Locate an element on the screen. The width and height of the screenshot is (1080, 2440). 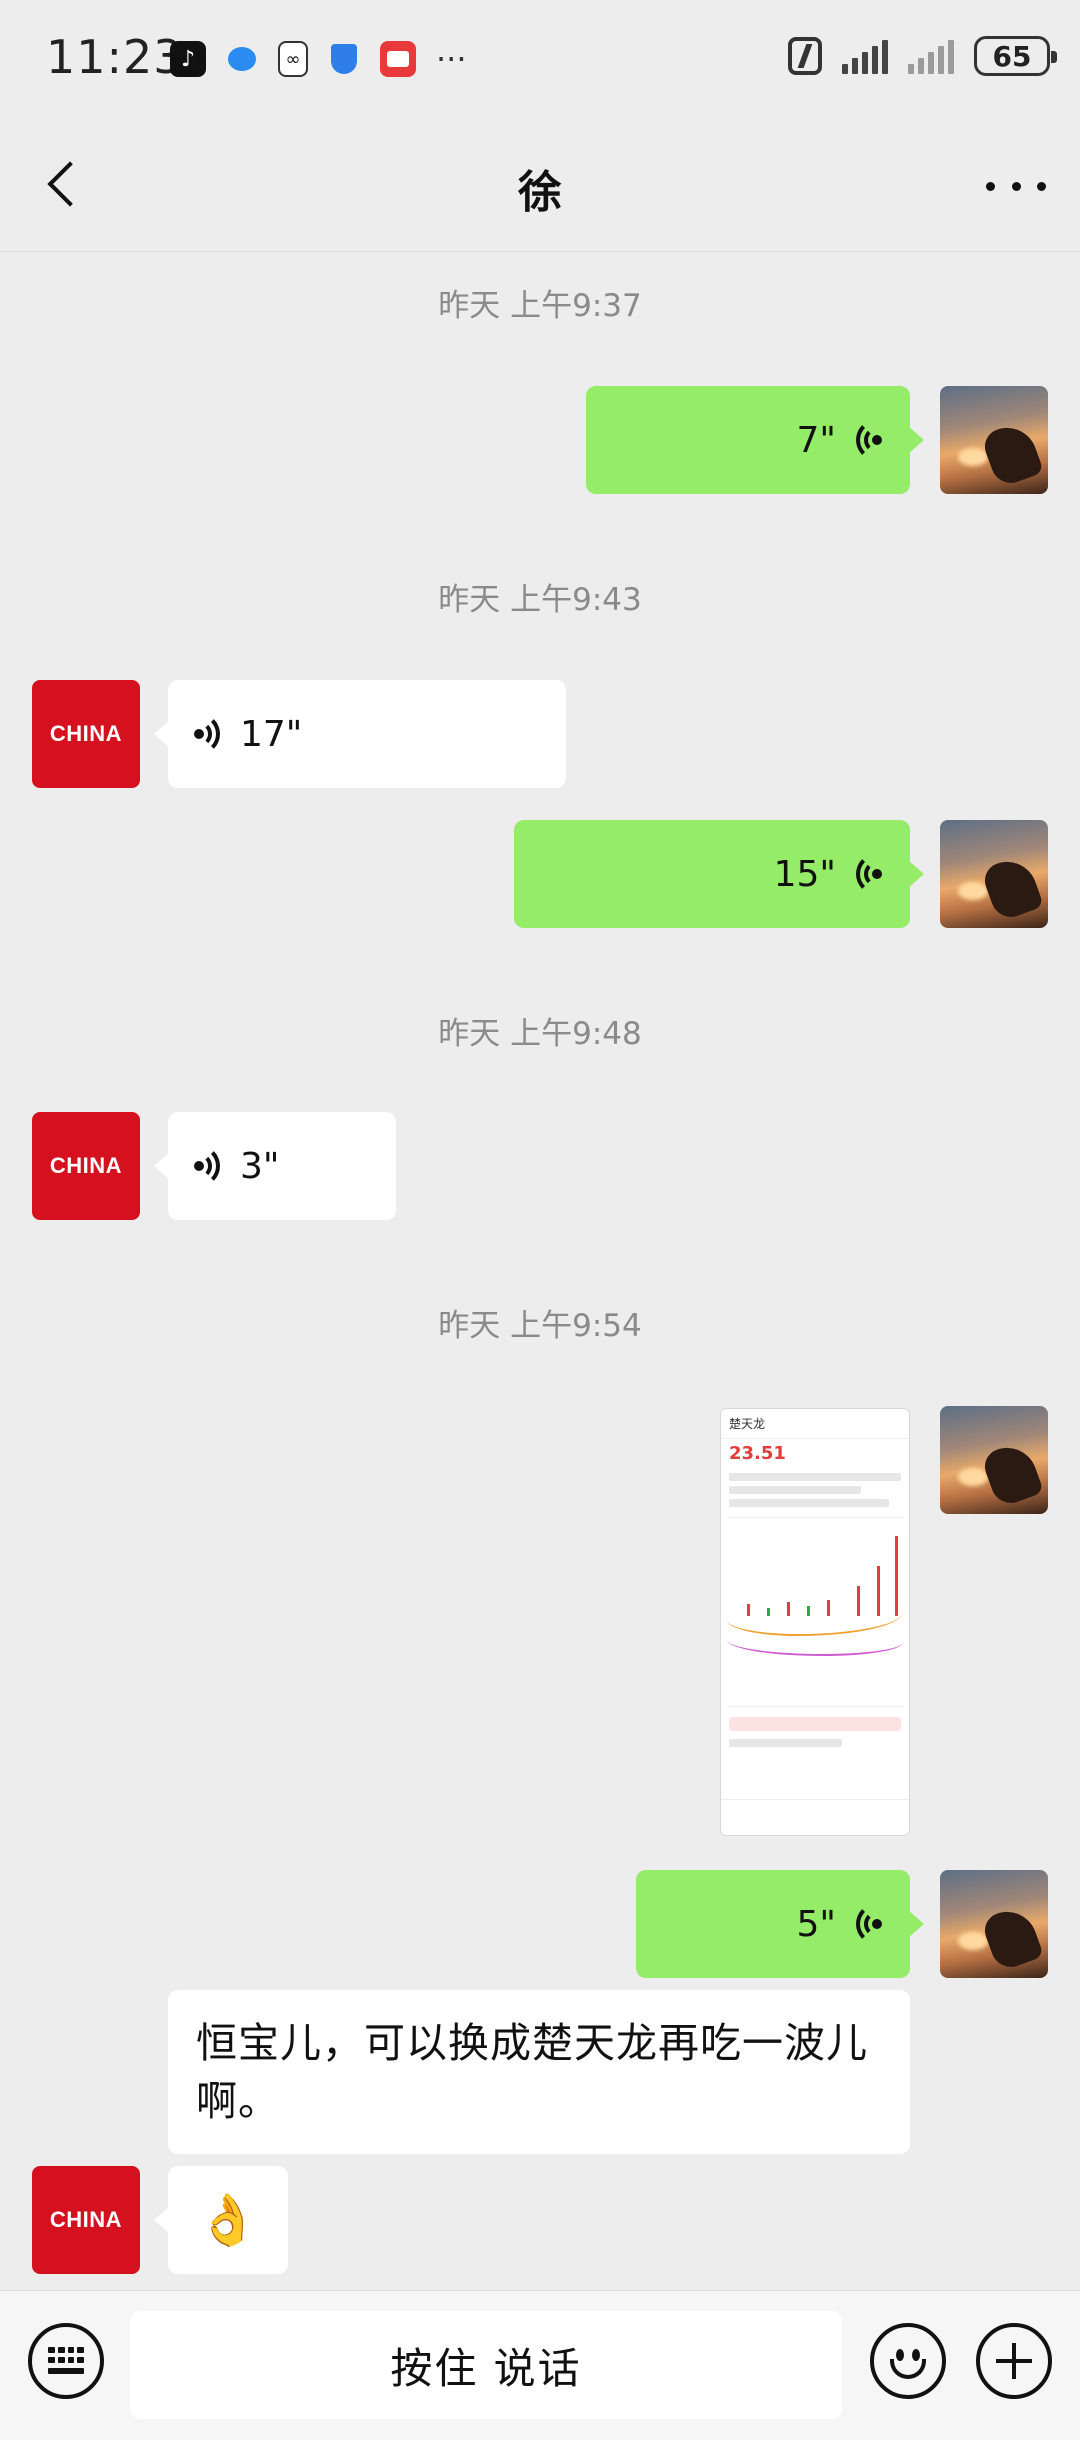
plus-icon is located at coordinates (1014, 2361).